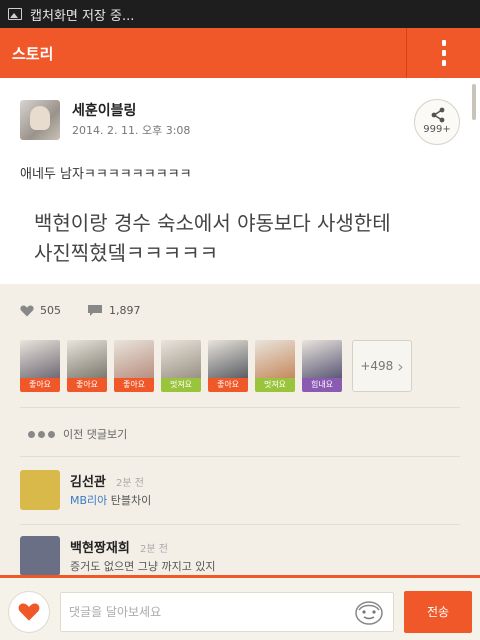  I want to click on more-likers-button: +498 ›, so click(382, 366).